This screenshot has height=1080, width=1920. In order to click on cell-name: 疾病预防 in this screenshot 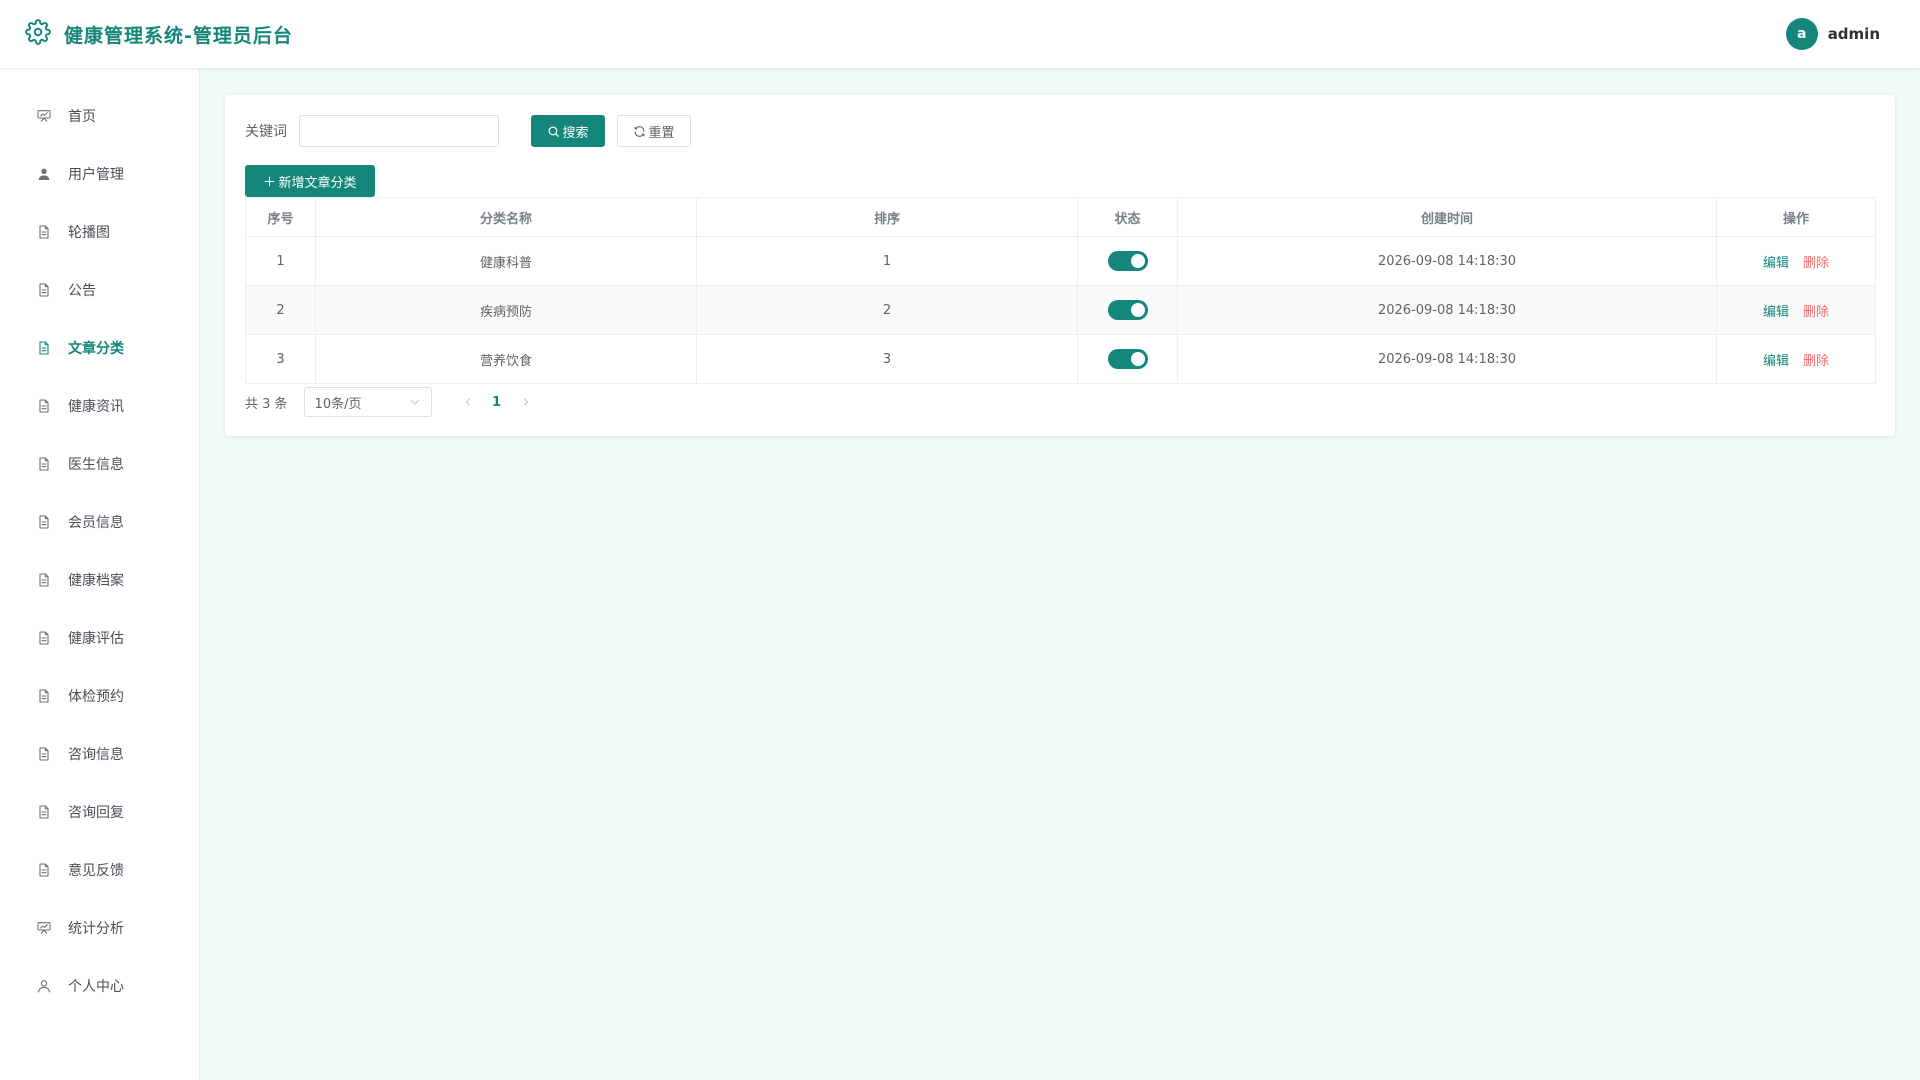, I will do `click(506, 310)`.